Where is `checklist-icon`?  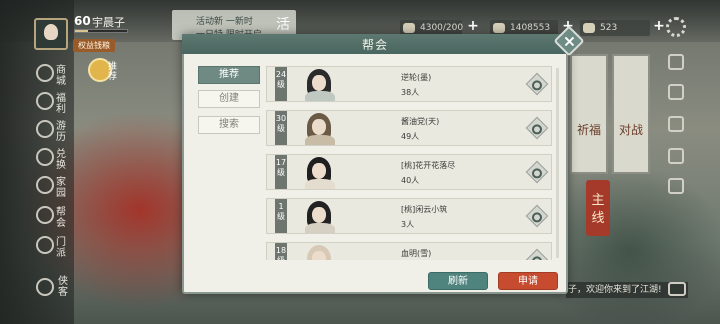 checklist-icon is located at coordinates (676, 156).